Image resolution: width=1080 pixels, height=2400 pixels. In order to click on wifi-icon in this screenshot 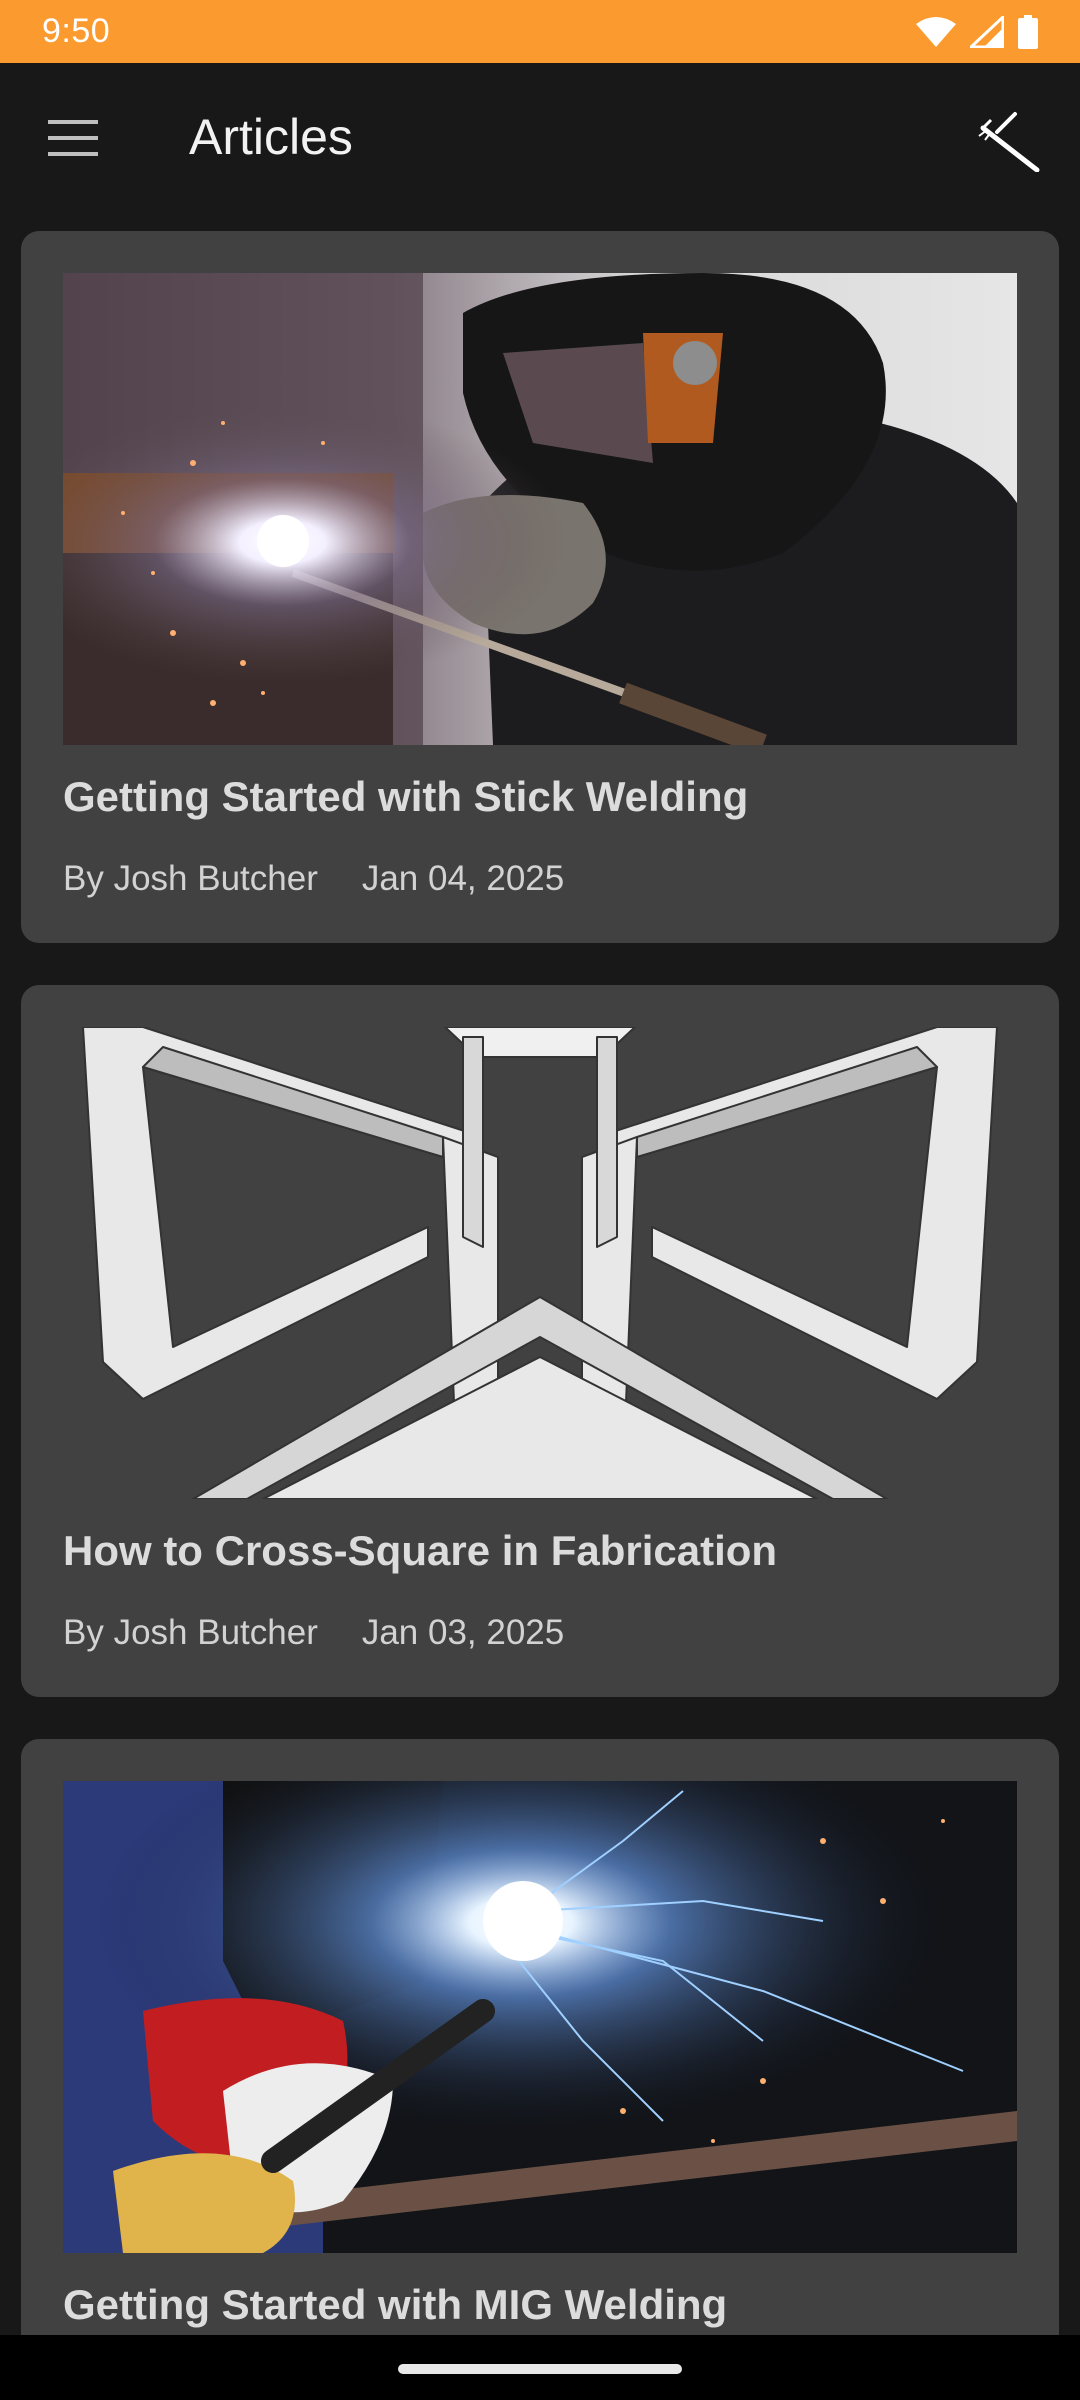, I will do `click(936, 32)`.